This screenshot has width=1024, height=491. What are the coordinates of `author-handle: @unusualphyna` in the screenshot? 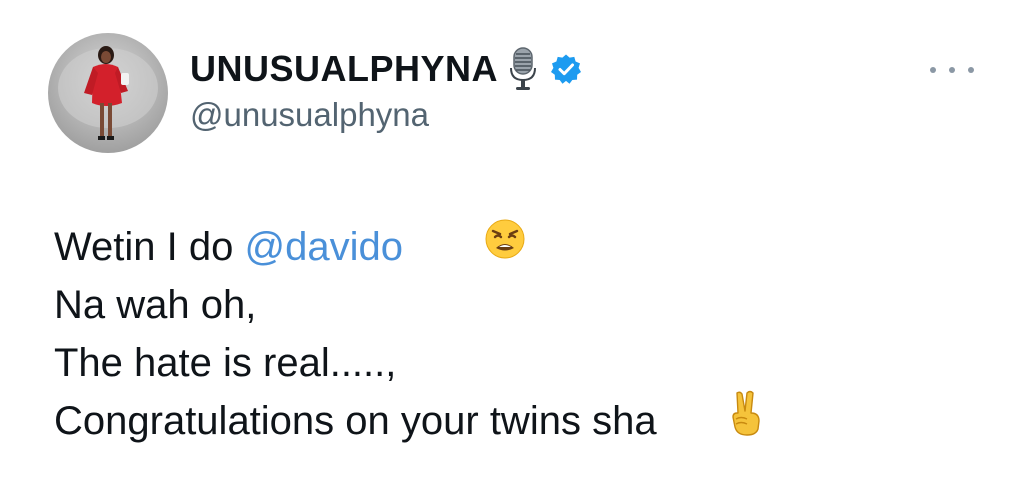 It's located at (309, 114).